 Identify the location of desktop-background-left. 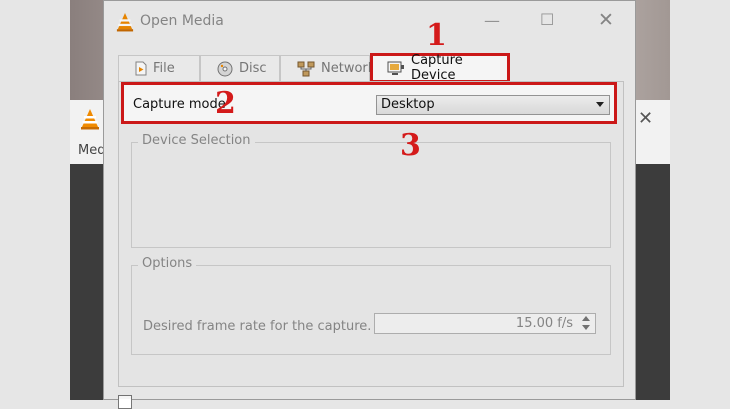
(35, 200).